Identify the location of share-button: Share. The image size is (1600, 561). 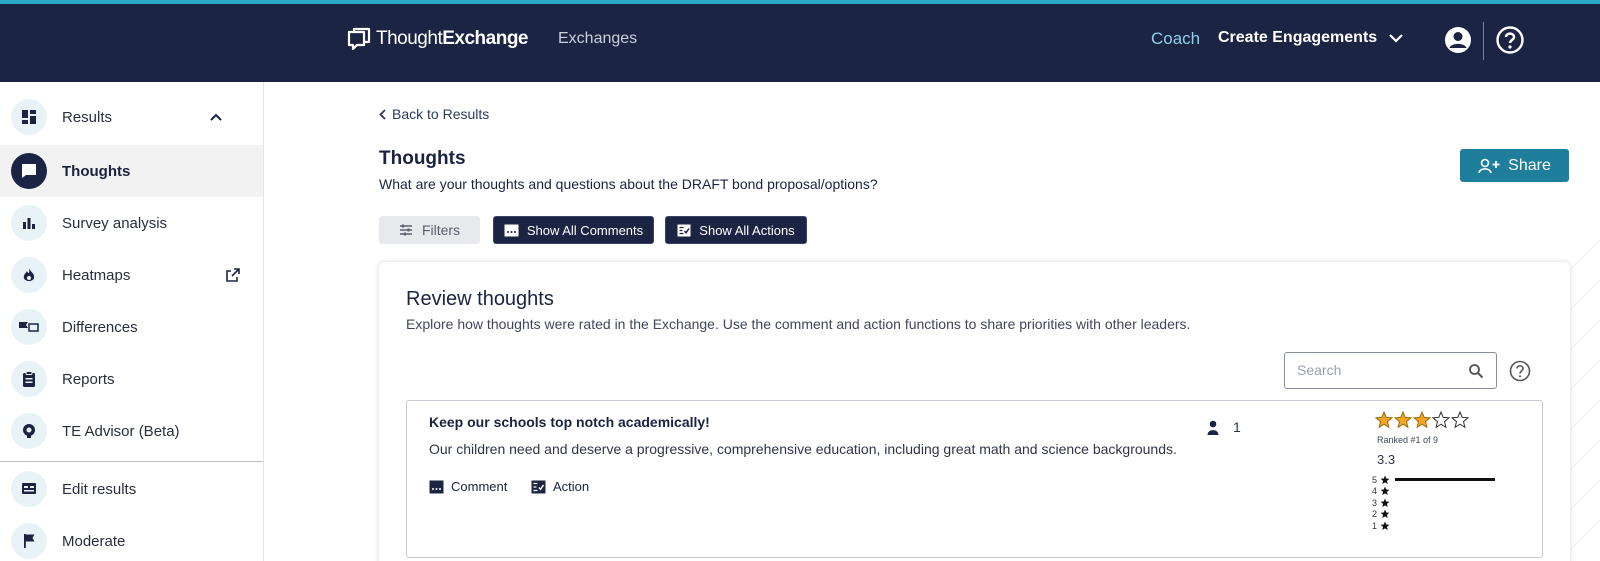
(1514, 165).